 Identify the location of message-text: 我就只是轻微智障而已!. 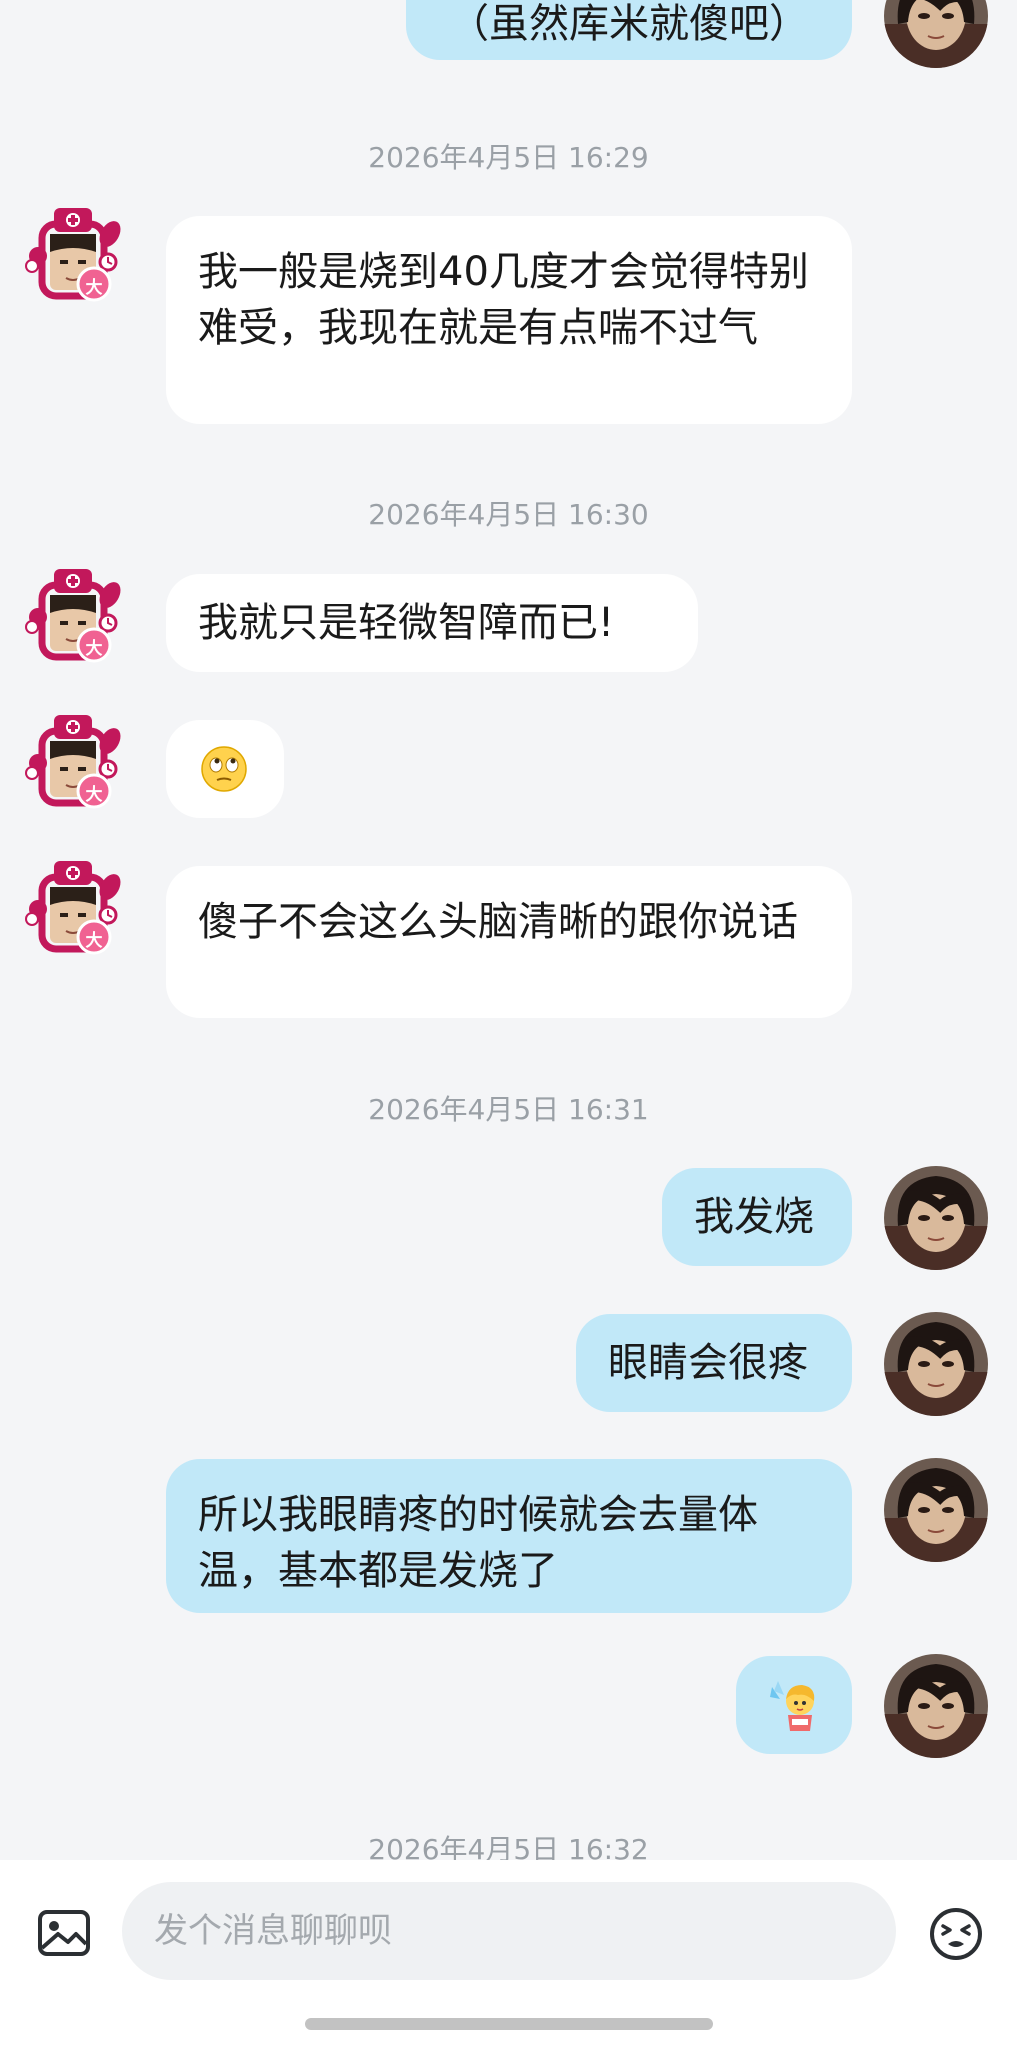
(406, 623).